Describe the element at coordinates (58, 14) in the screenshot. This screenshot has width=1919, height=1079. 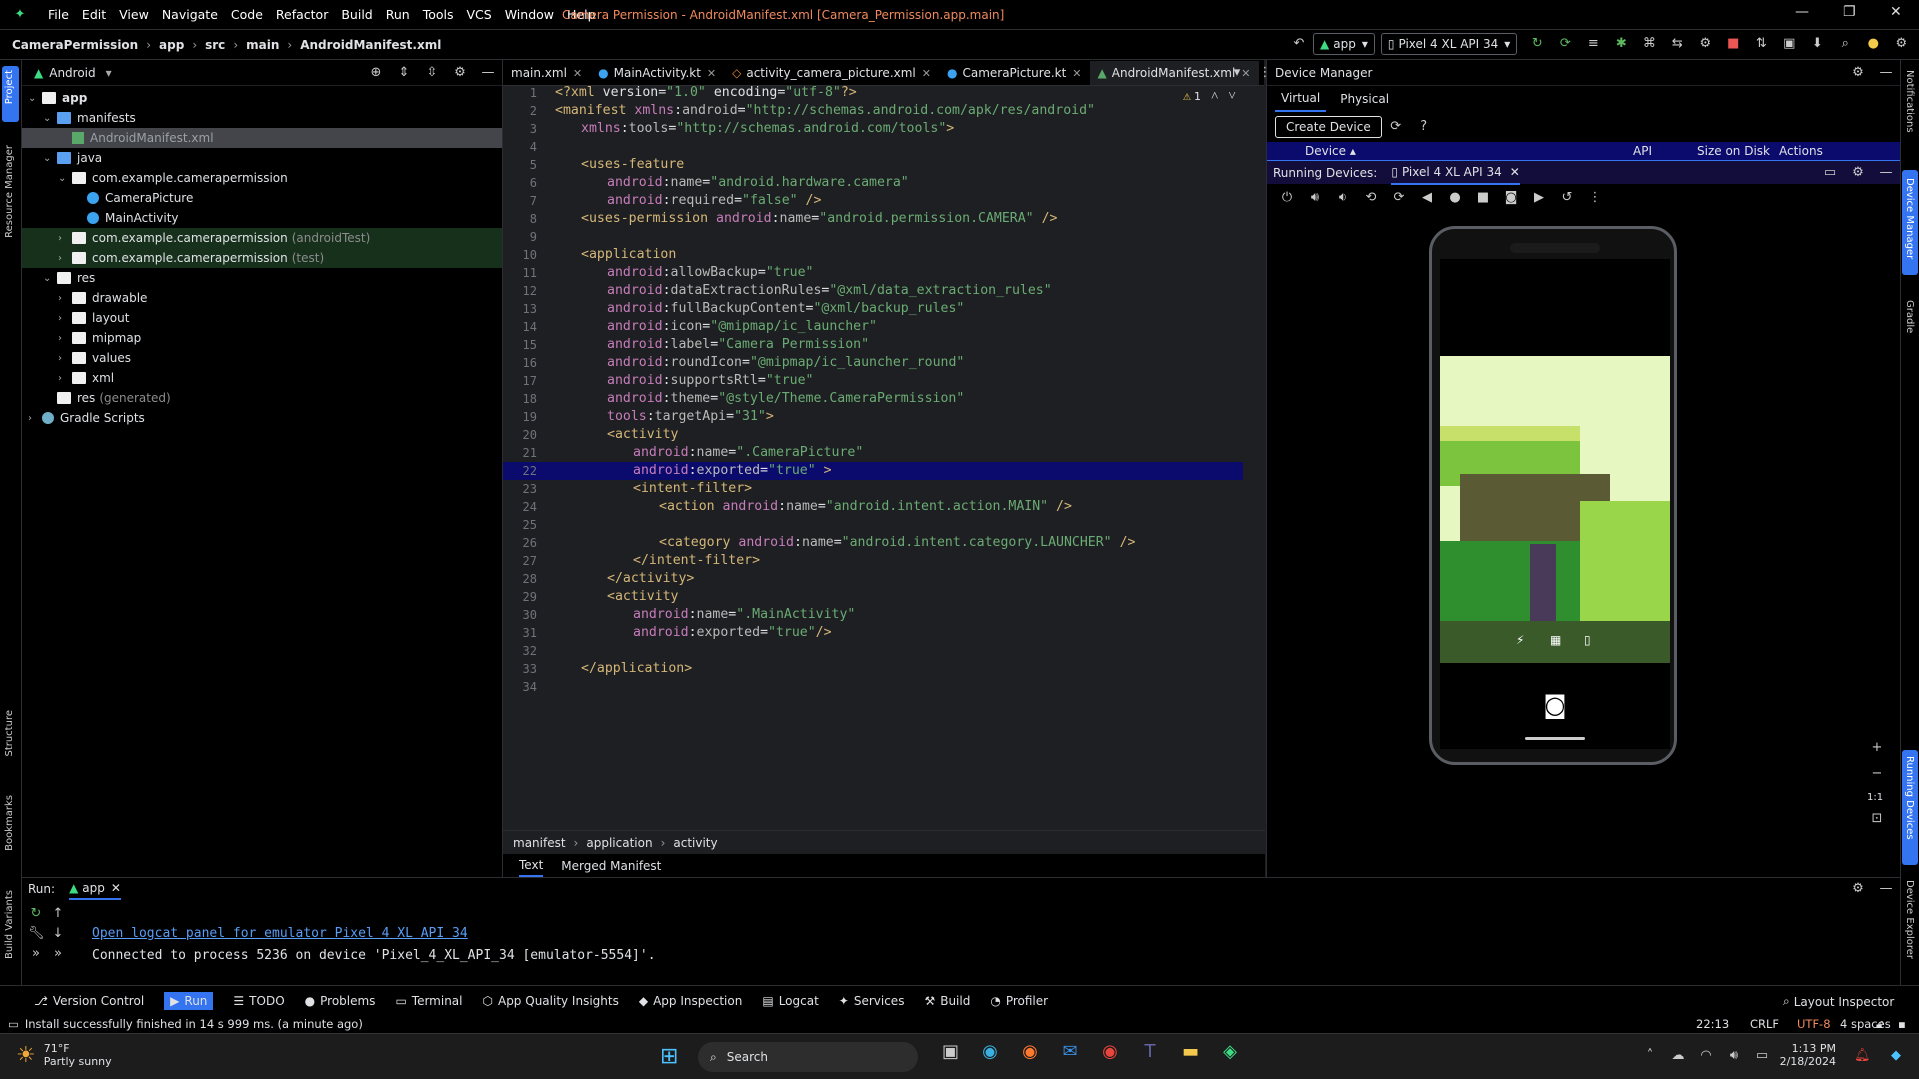
I see `menu-file: File` at that location.